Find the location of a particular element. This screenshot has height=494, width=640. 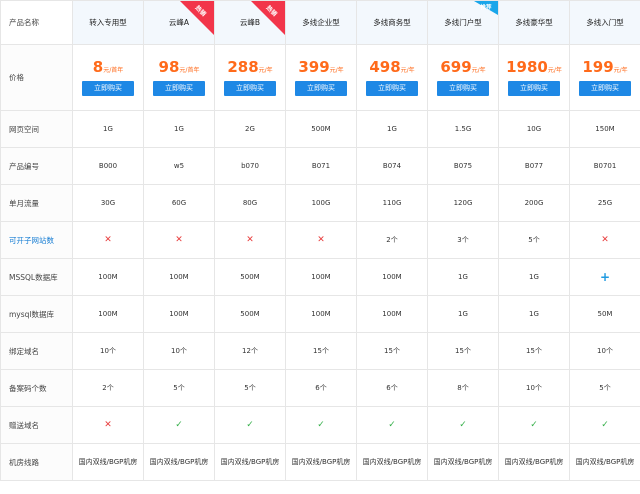

cell-value: 200G is located at coordinates (534, 203).